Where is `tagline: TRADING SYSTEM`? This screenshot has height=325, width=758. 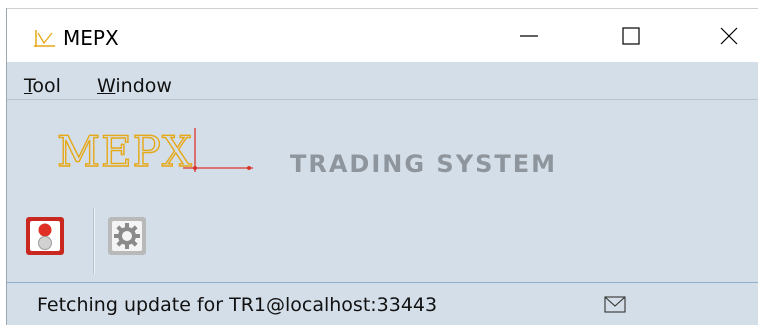 tagline: TRADING SYSTEM is located at coordinates (424, 164).